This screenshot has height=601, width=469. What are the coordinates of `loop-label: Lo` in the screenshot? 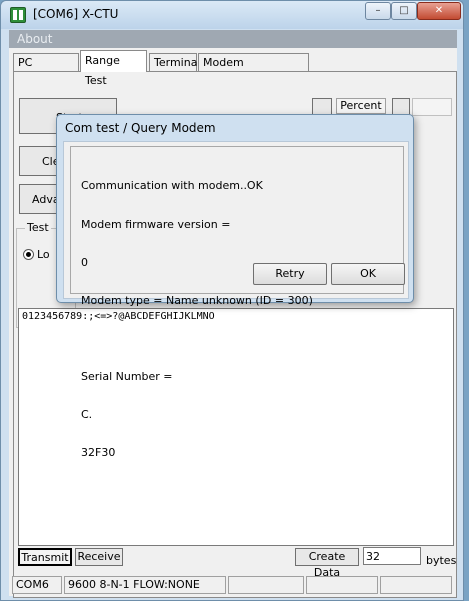 It's located at (43, 254).